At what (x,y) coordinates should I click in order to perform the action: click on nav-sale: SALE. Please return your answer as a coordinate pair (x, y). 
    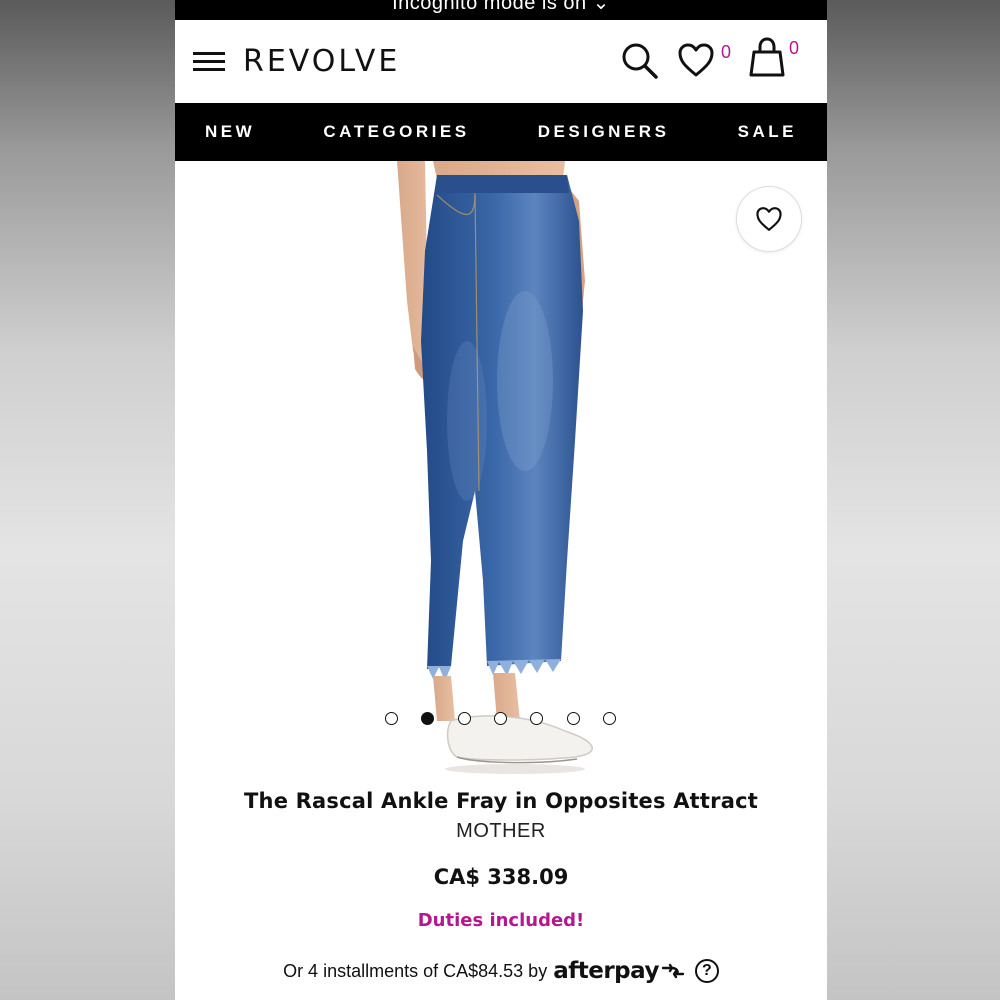
    Looking at the image, I should click on (767, 132).